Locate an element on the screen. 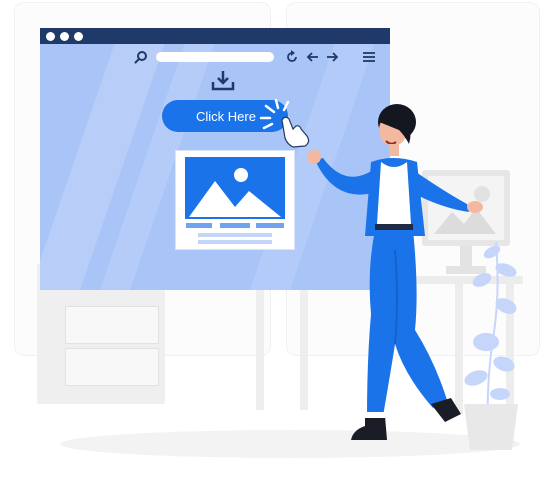 The image size is (553, 477). forward-arrow-icon is located at coordinates (332, 57).